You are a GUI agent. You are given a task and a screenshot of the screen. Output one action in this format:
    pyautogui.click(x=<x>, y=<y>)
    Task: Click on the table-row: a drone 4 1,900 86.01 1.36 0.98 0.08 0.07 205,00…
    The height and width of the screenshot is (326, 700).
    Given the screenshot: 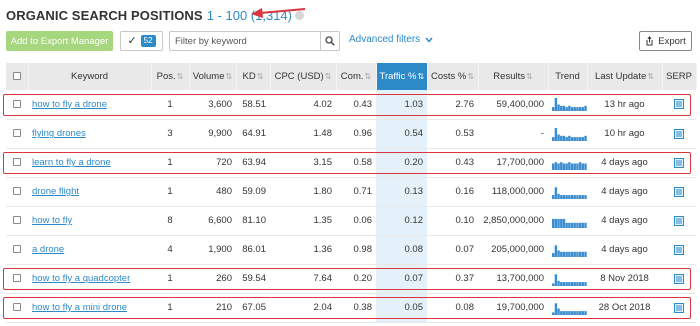 What is the action you would take?
    pyautogui.click(x=351, y=250)
    